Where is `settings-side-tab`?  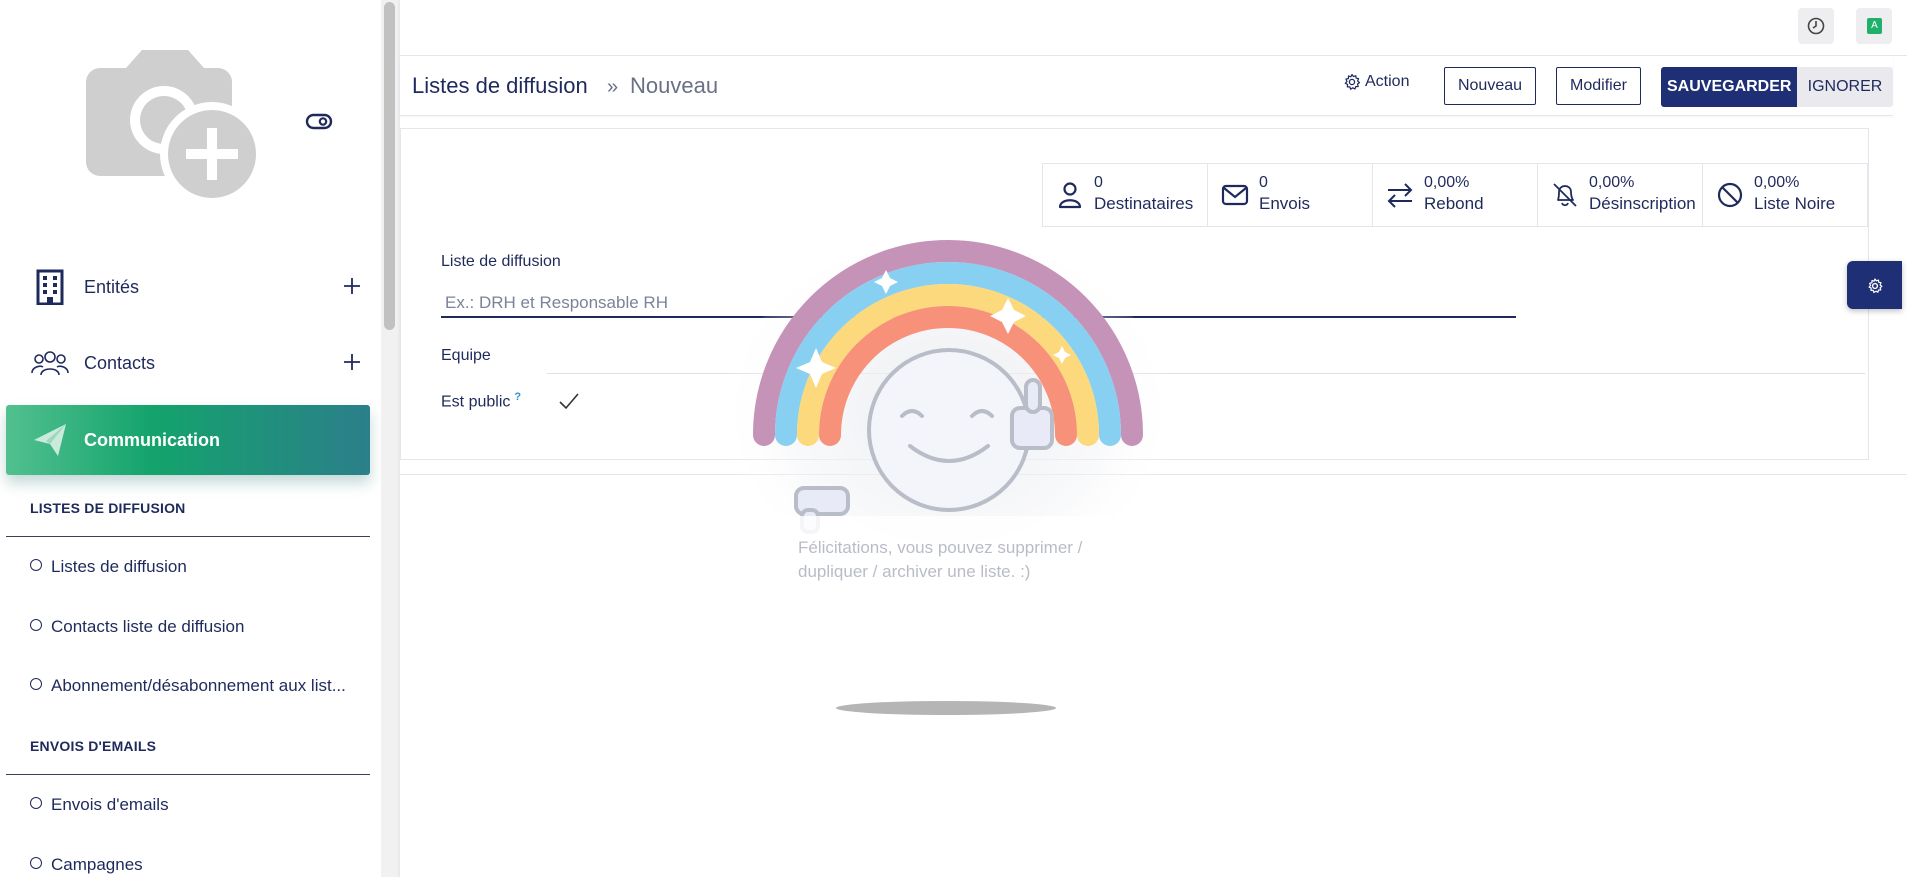
settings-side-tab is located at coordinates (1874, 285).